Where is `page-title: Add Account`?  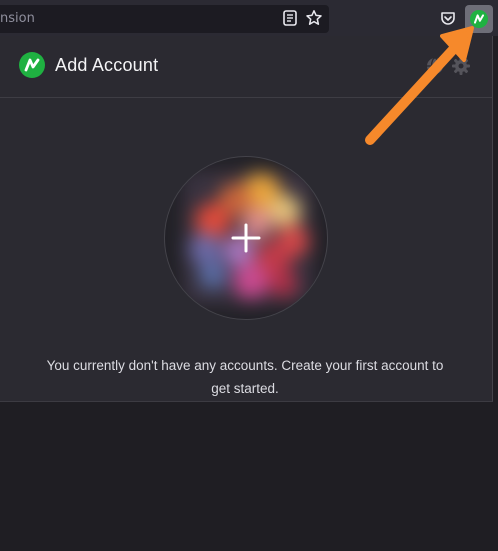
page-title: Add Account is located at coordinates (107, 65).